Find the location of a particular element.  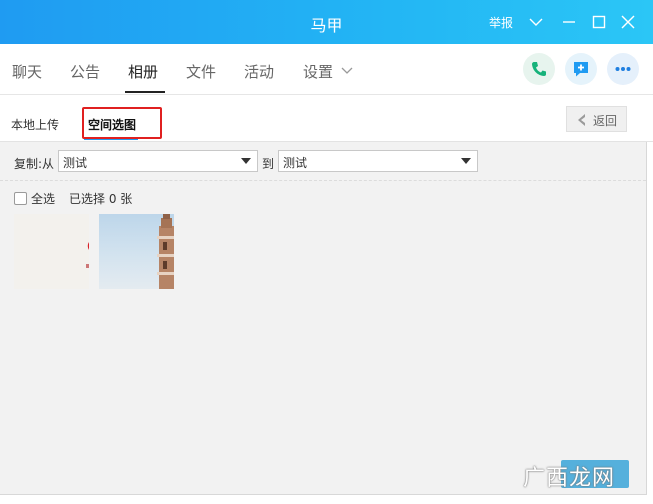

close-icon is located at coordinates (628, 22).